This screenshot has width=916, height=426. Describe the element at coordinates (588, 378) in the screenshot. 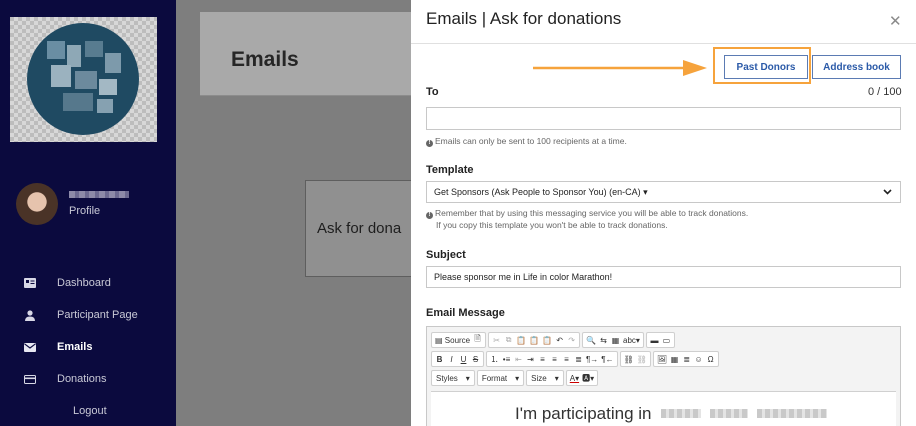

I see `background-color-icon: 🅰▾` at that location.